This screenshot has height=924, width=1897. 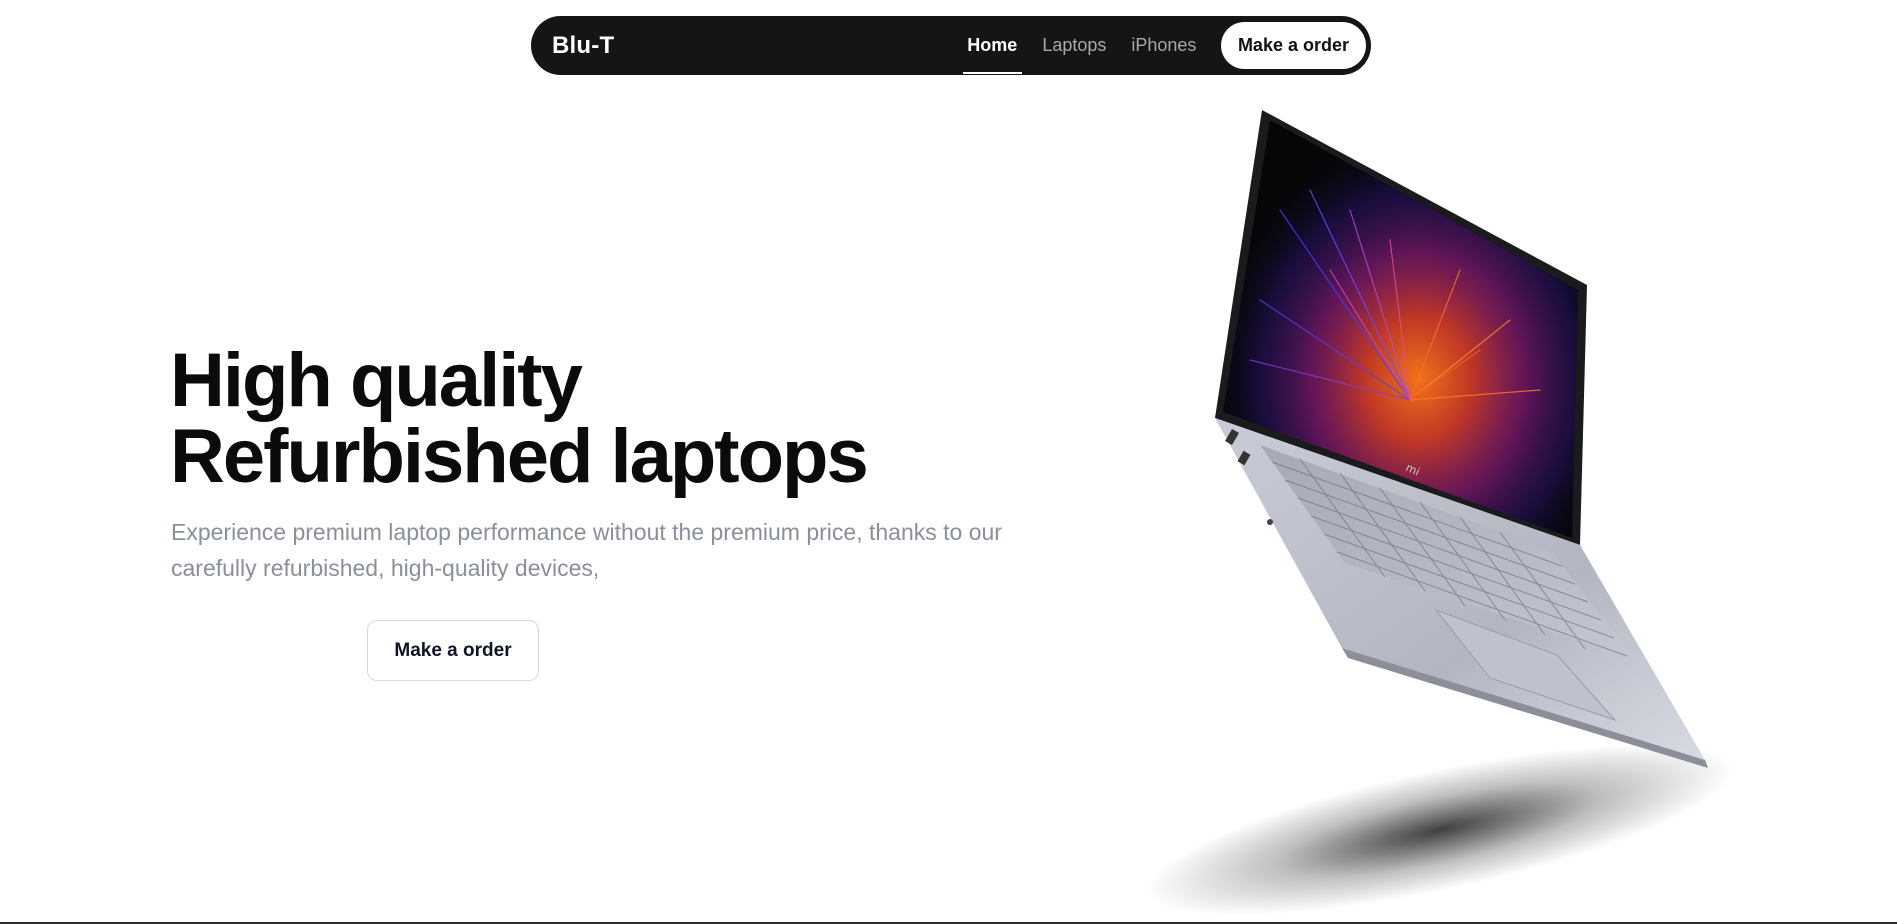 I want to click on nav-order-button: Make a order, so click(x=1293, y=45).